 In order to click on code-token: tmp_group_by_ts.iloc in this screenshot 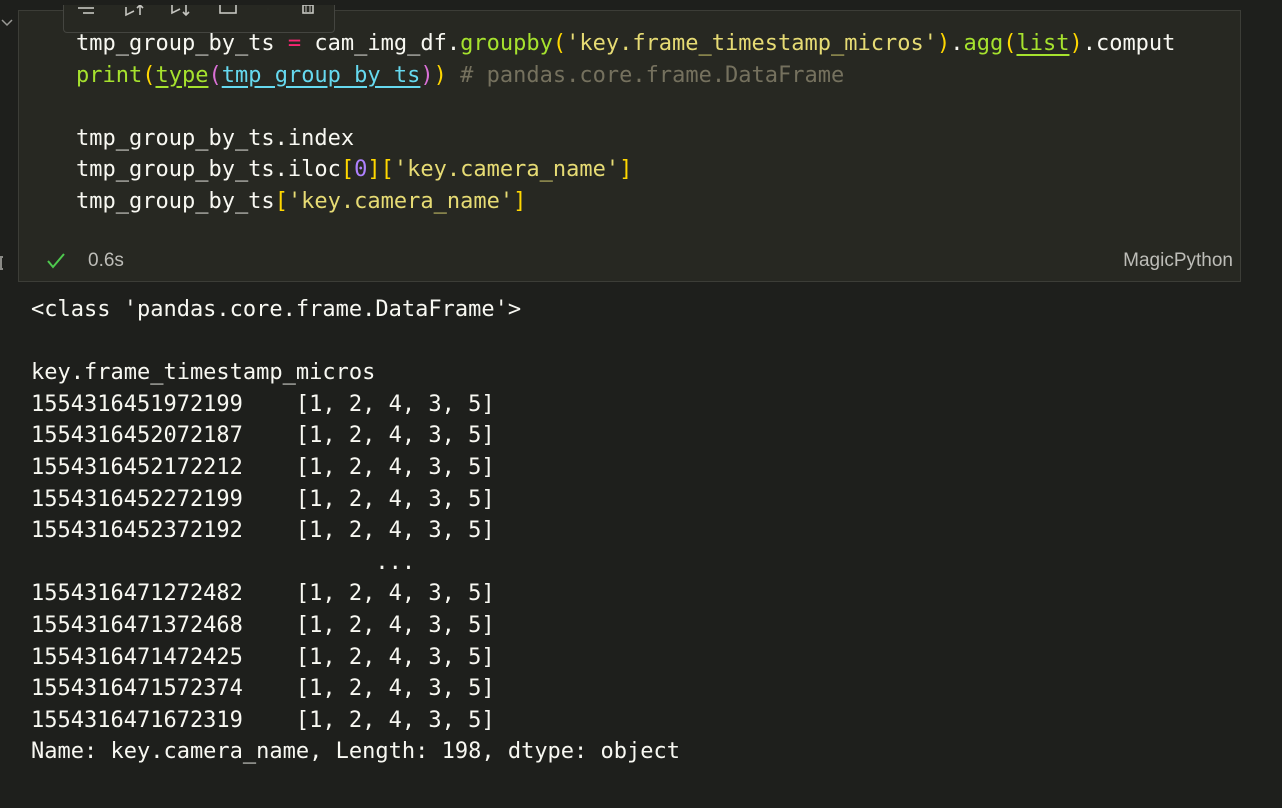, I will do `click(208, 170)`.